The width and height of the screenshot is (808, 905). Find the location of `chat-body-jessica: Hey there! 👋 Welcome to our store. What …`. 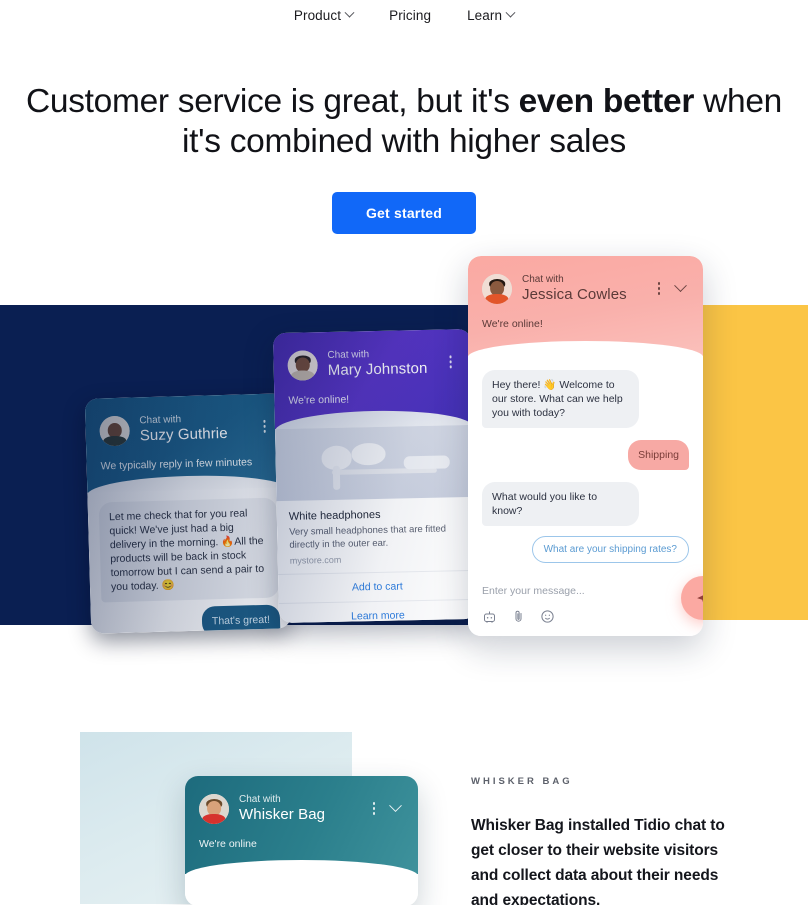

chat-body-jessica: Hey there! 👋 Welcome to our store. What … is located at coordinates (585, 477).